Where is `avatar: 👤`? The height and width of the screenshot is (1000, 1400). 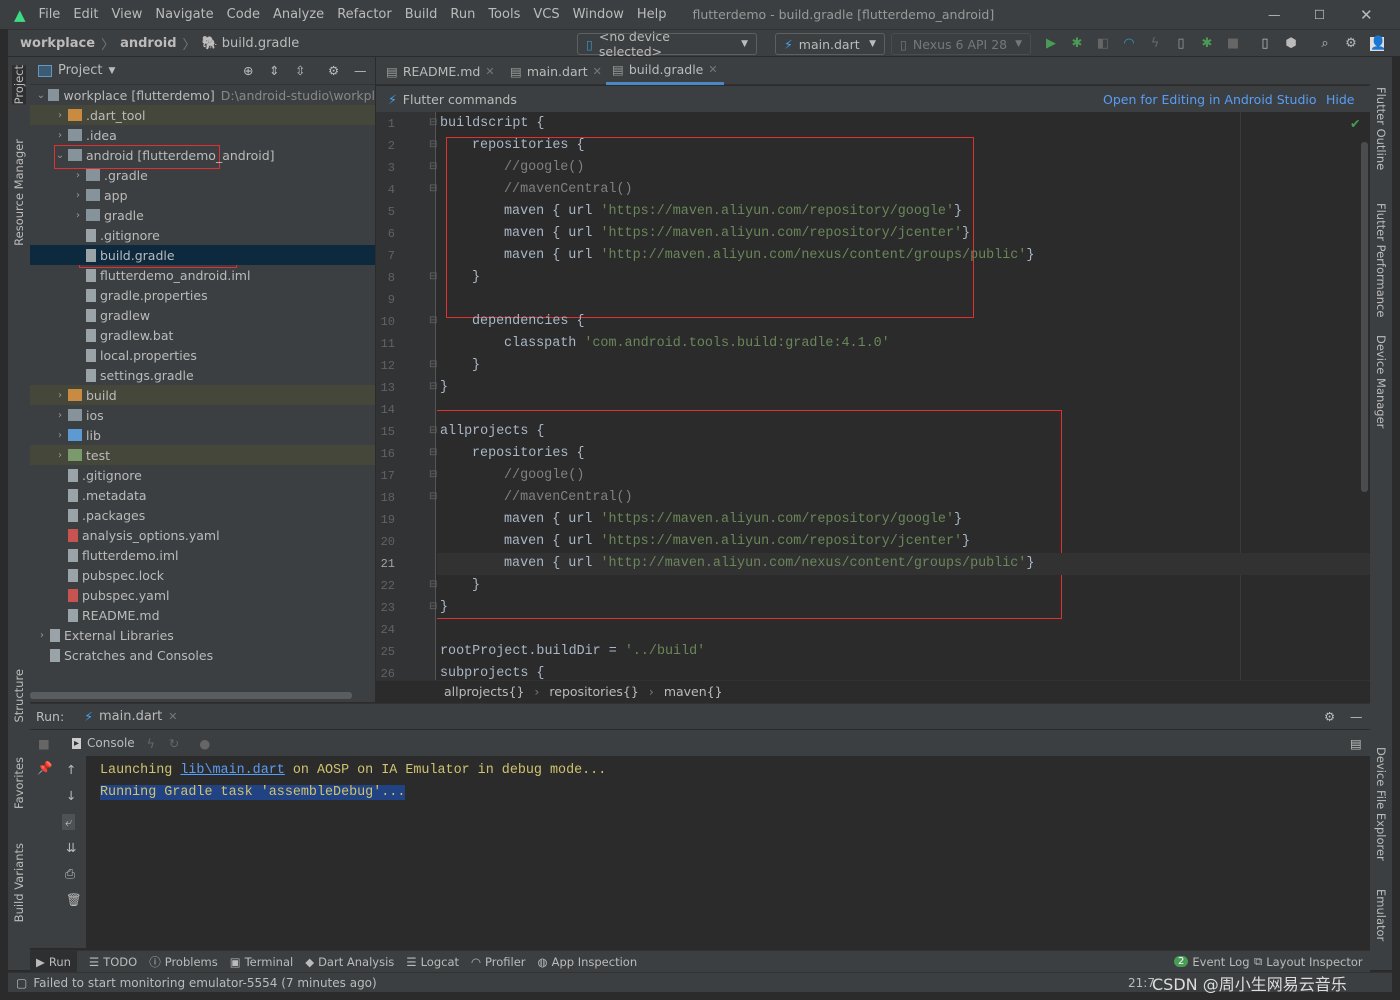
avatar: 👤 is located at coordinates (1378, 44).